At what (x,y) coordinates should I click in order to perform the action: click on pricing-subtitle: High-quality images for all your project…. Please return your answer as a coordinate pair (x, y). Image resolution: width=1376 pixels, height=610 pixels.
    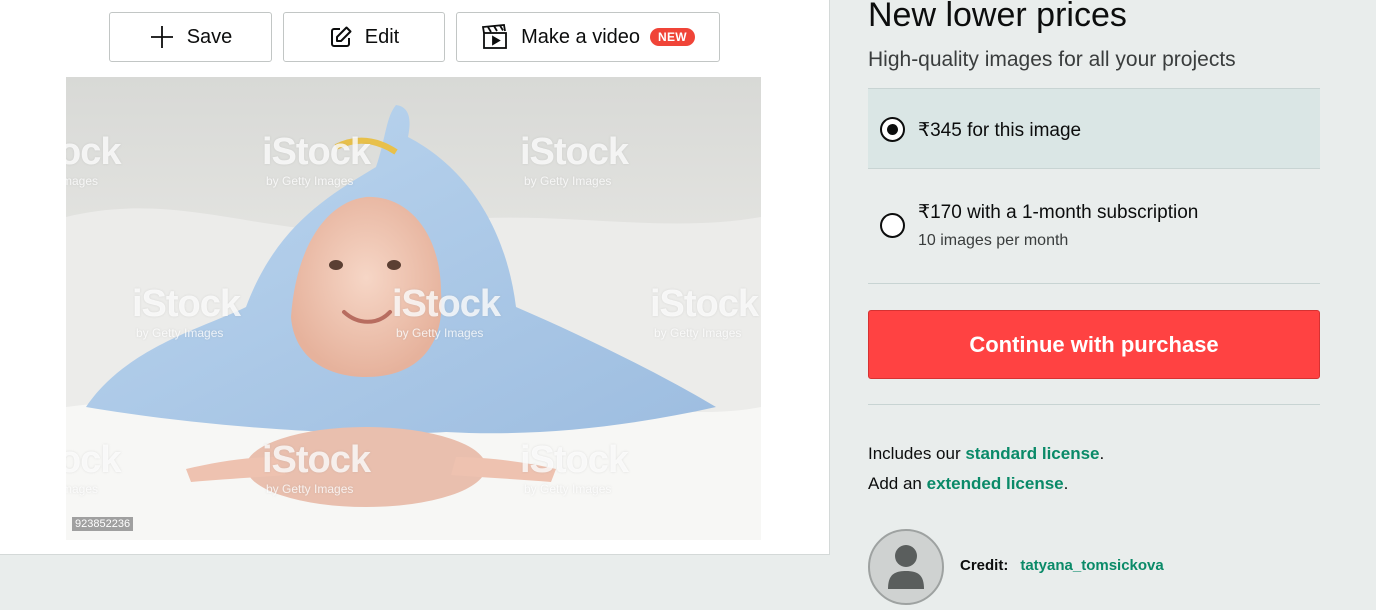
    Looking at the image, I should click on (1052, 59).